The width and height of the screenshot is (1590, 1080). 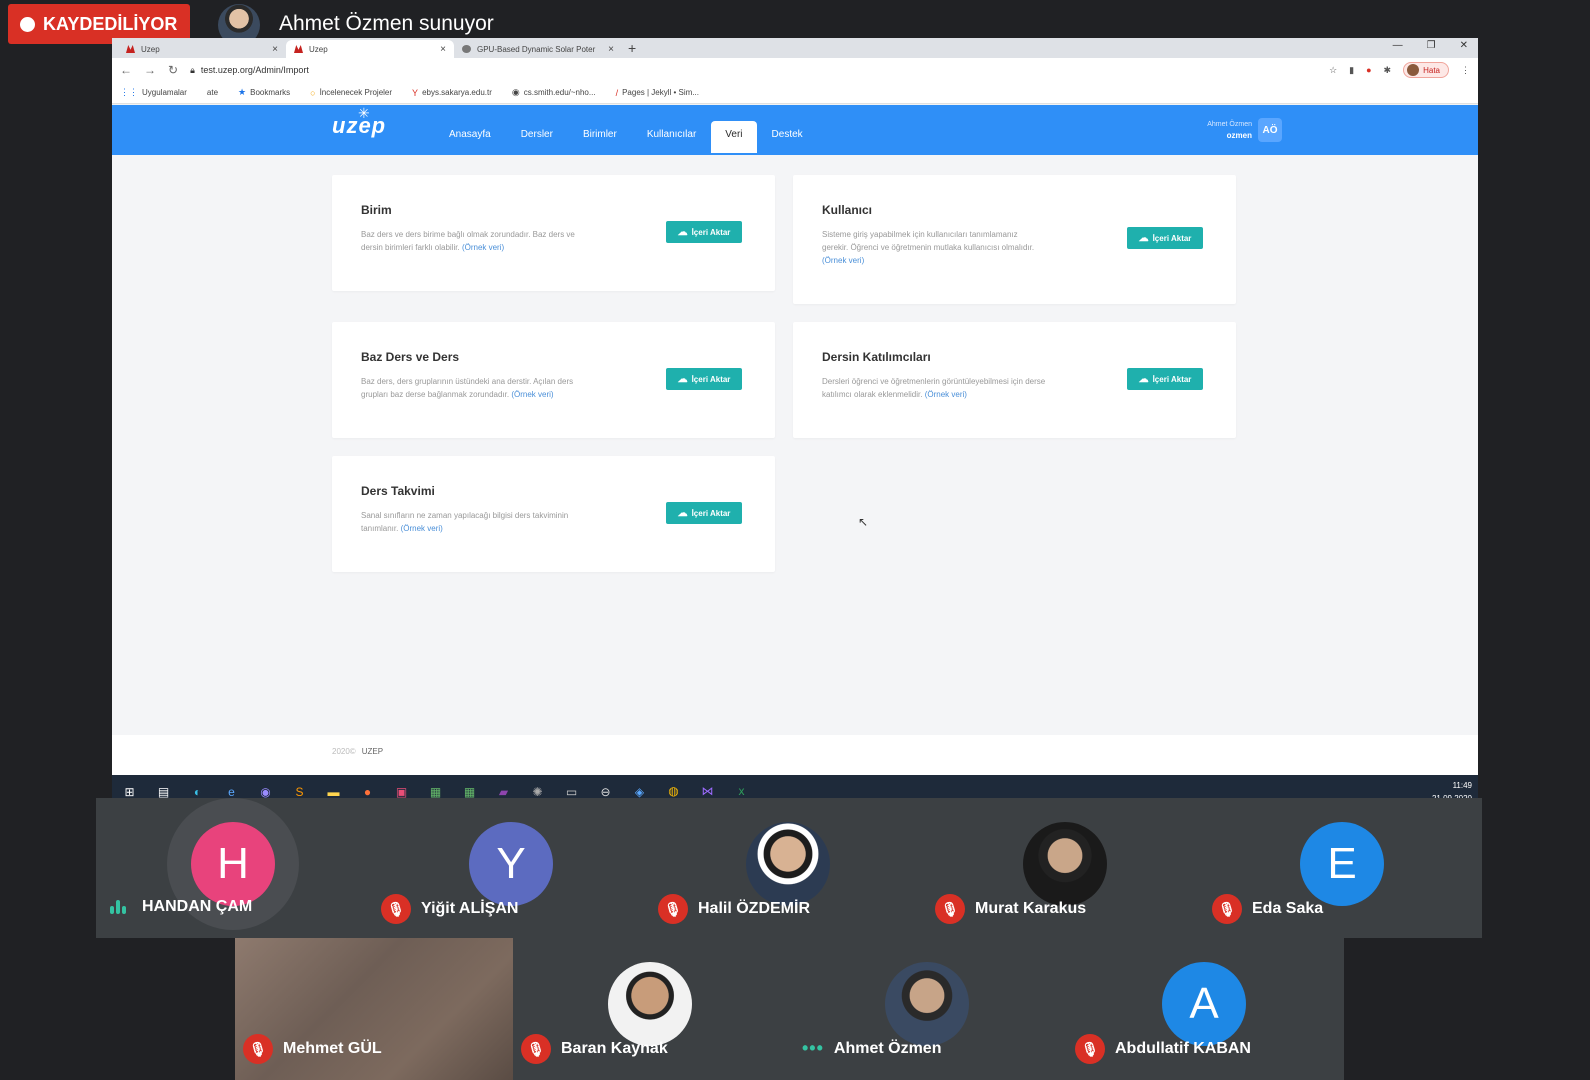 I want to click on nav-veri: Veri, so click(x=734, y=137).